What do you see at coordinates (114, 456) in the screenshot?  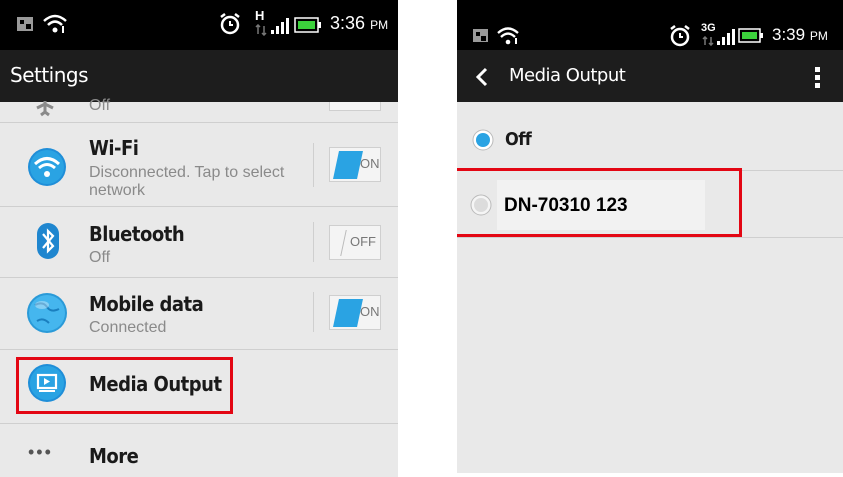 I see `more-title: More` at bounding box center [114, 456].